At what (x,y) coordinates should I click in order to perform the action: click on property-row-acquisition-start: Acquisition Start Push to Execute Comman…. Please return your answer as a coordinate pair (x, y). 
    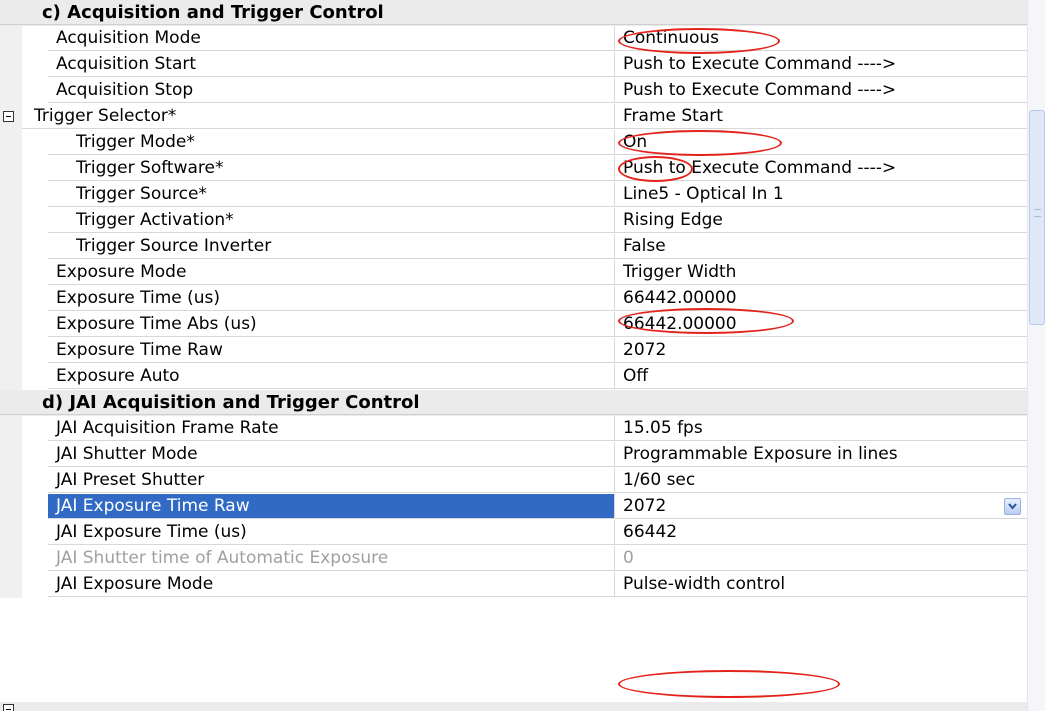
    Looking at the image, I should click on (513, 65).